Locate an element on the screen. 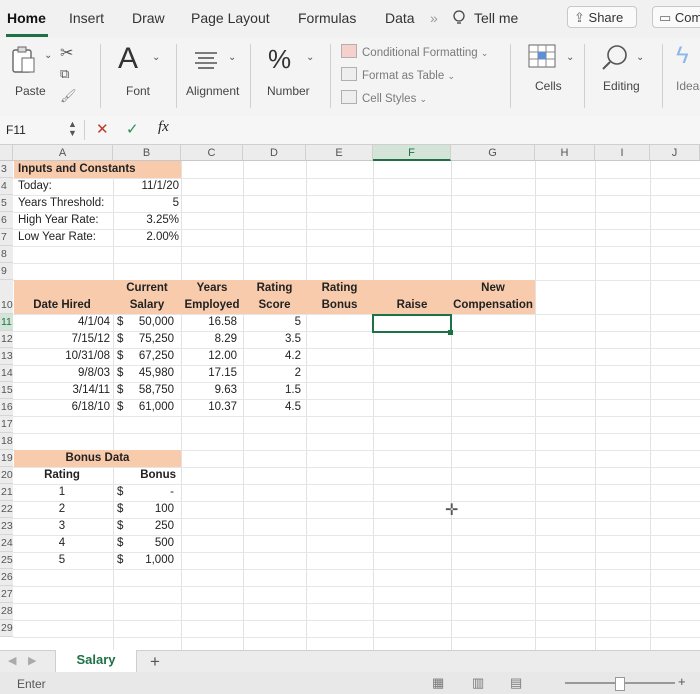 This screenshot has height=694, width=700. share-button: ⇪ Share is located at coordinates (602, 17).